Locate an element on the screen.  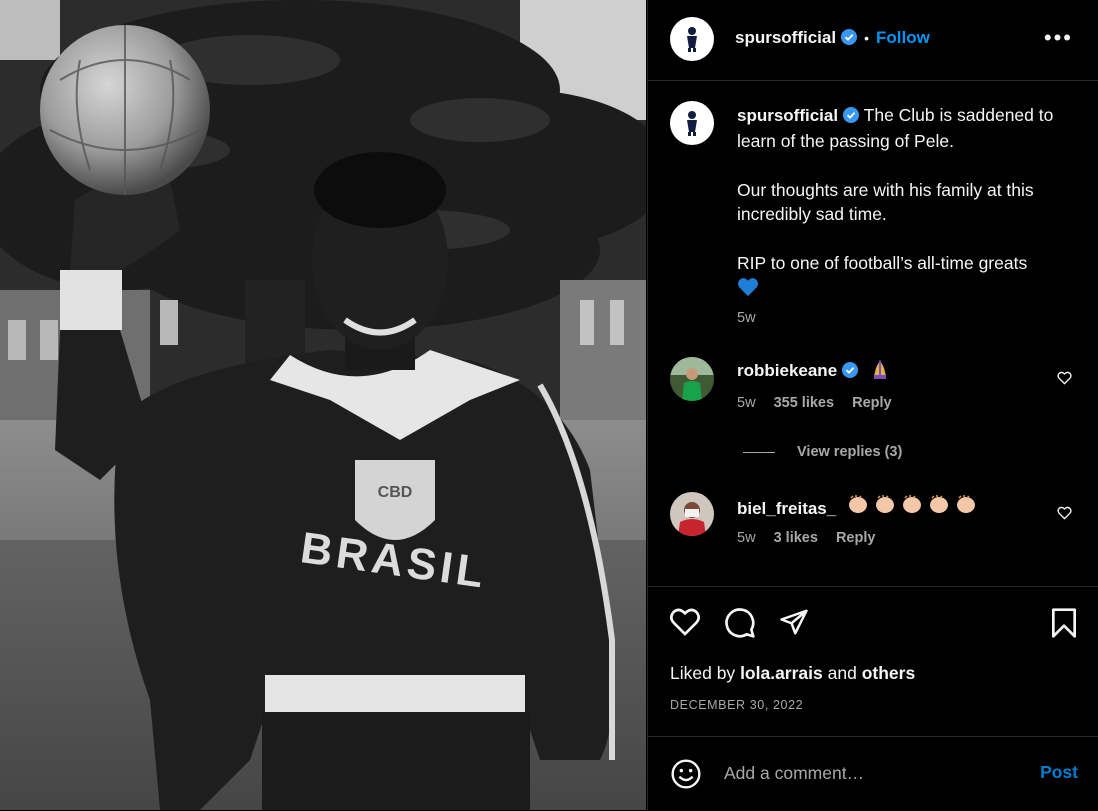
view-replies-button: View replies (3) is located at coordinates (822, 452).